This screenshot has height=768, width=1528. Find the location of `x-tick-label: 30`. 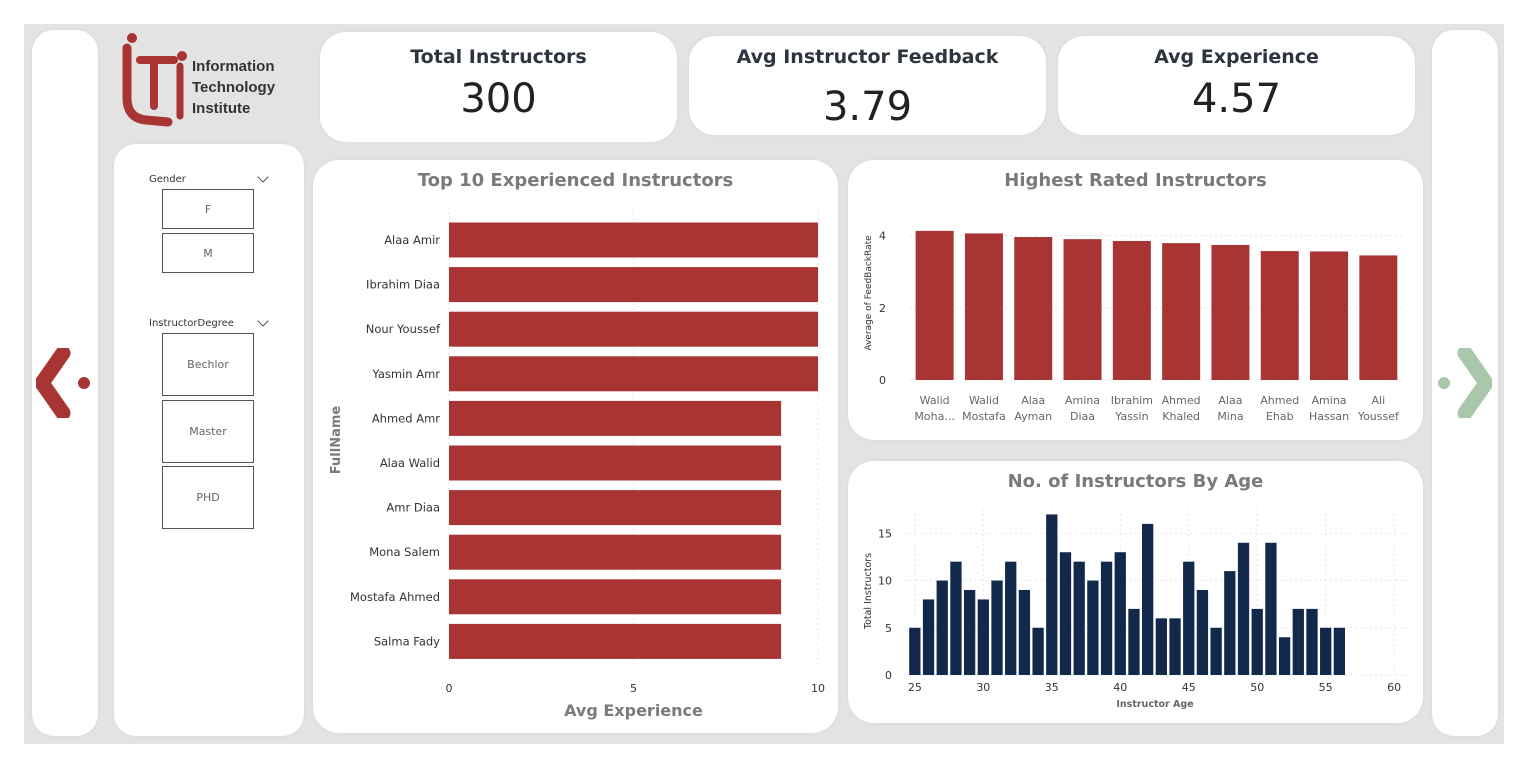

x-tick-label: 30 is located at coordinates (983, 687).